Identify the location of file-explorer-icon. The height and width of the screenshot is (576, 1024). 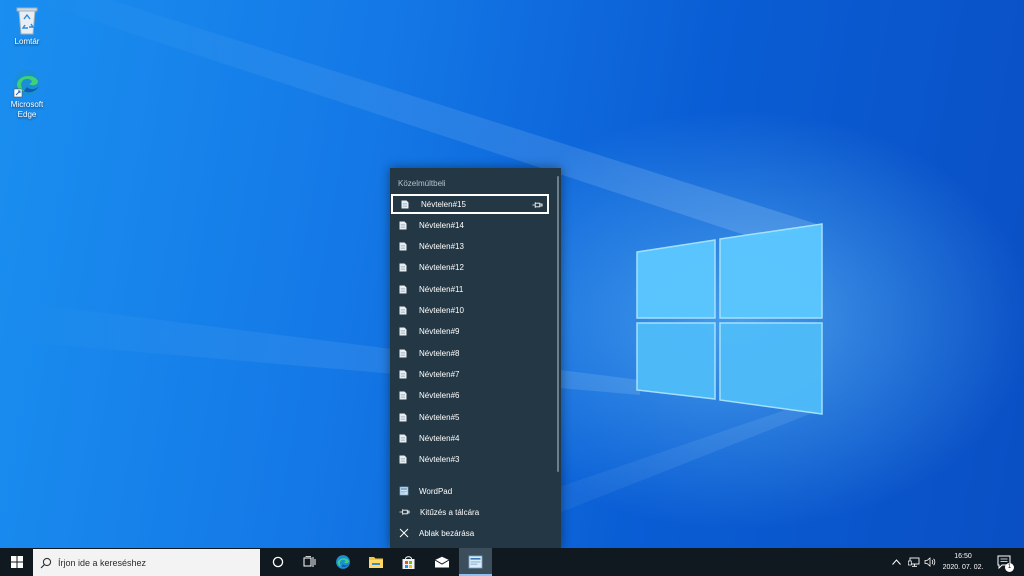
(375, 562).